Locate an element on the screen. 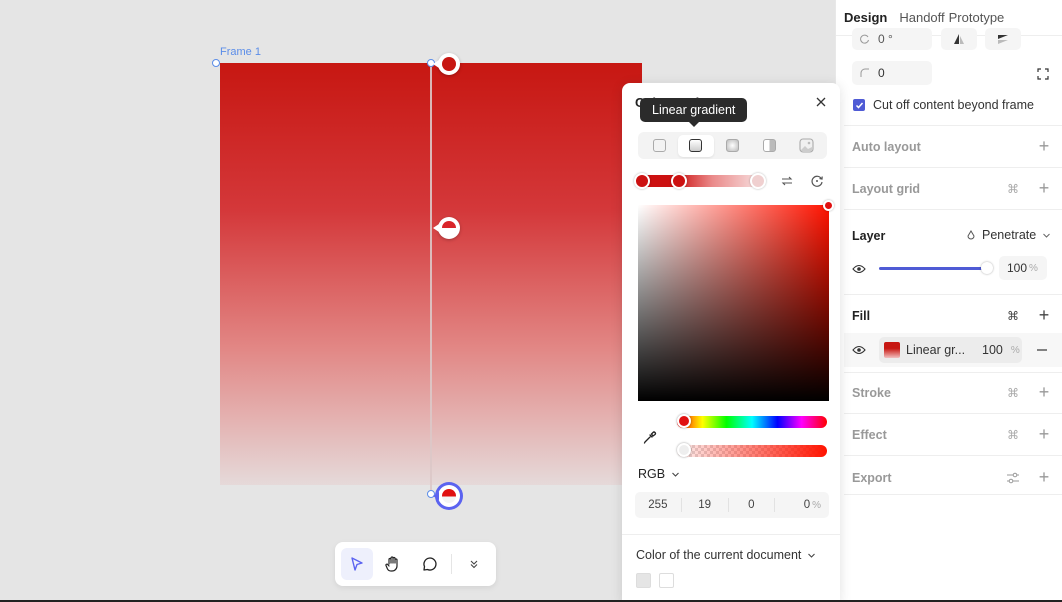  minus-icon is located at coordinates (1042, 350).